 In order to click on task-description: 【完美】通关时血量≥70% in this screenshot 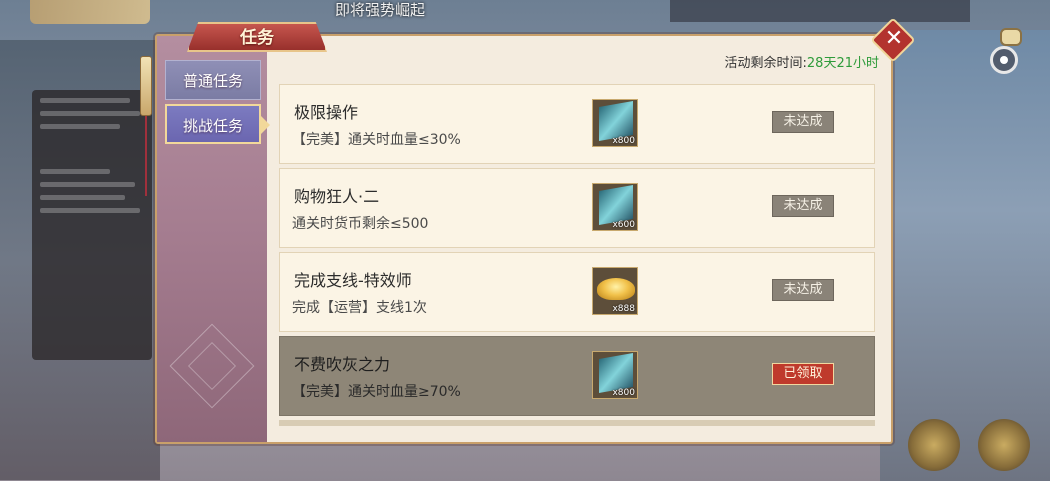, I will do `click(376, 392)`.